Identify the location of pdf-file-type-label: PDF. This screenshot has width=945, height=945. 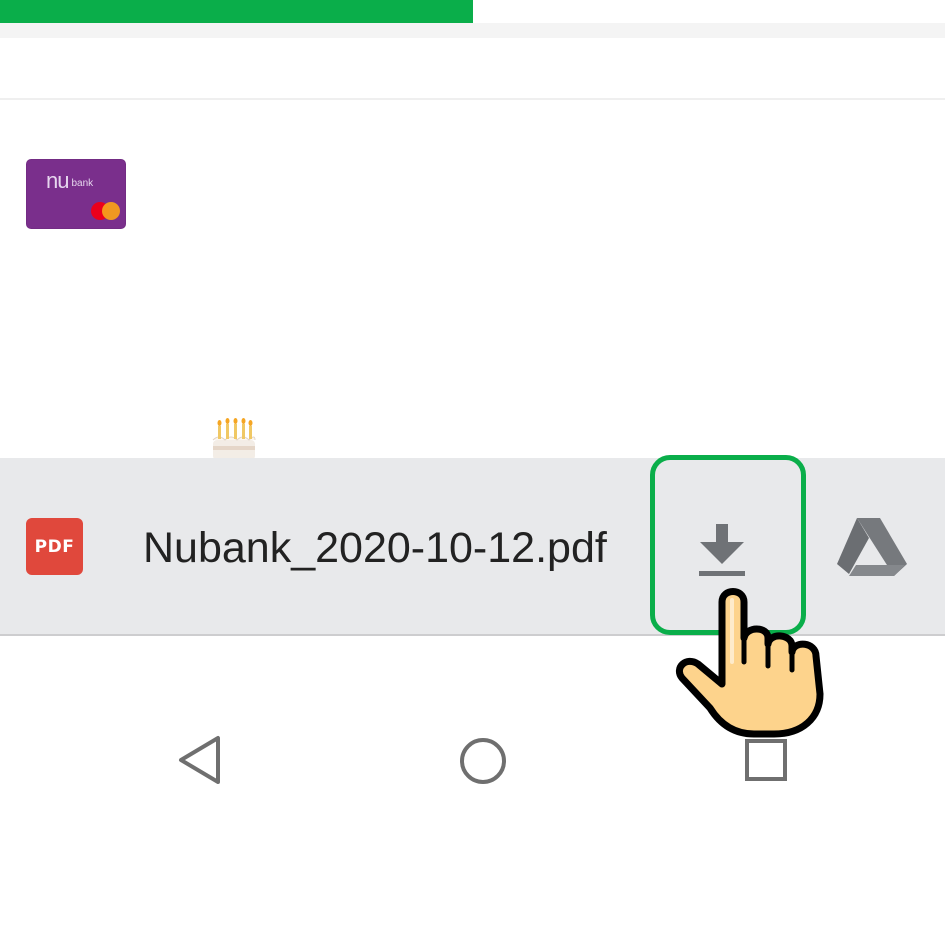
(54, 546).